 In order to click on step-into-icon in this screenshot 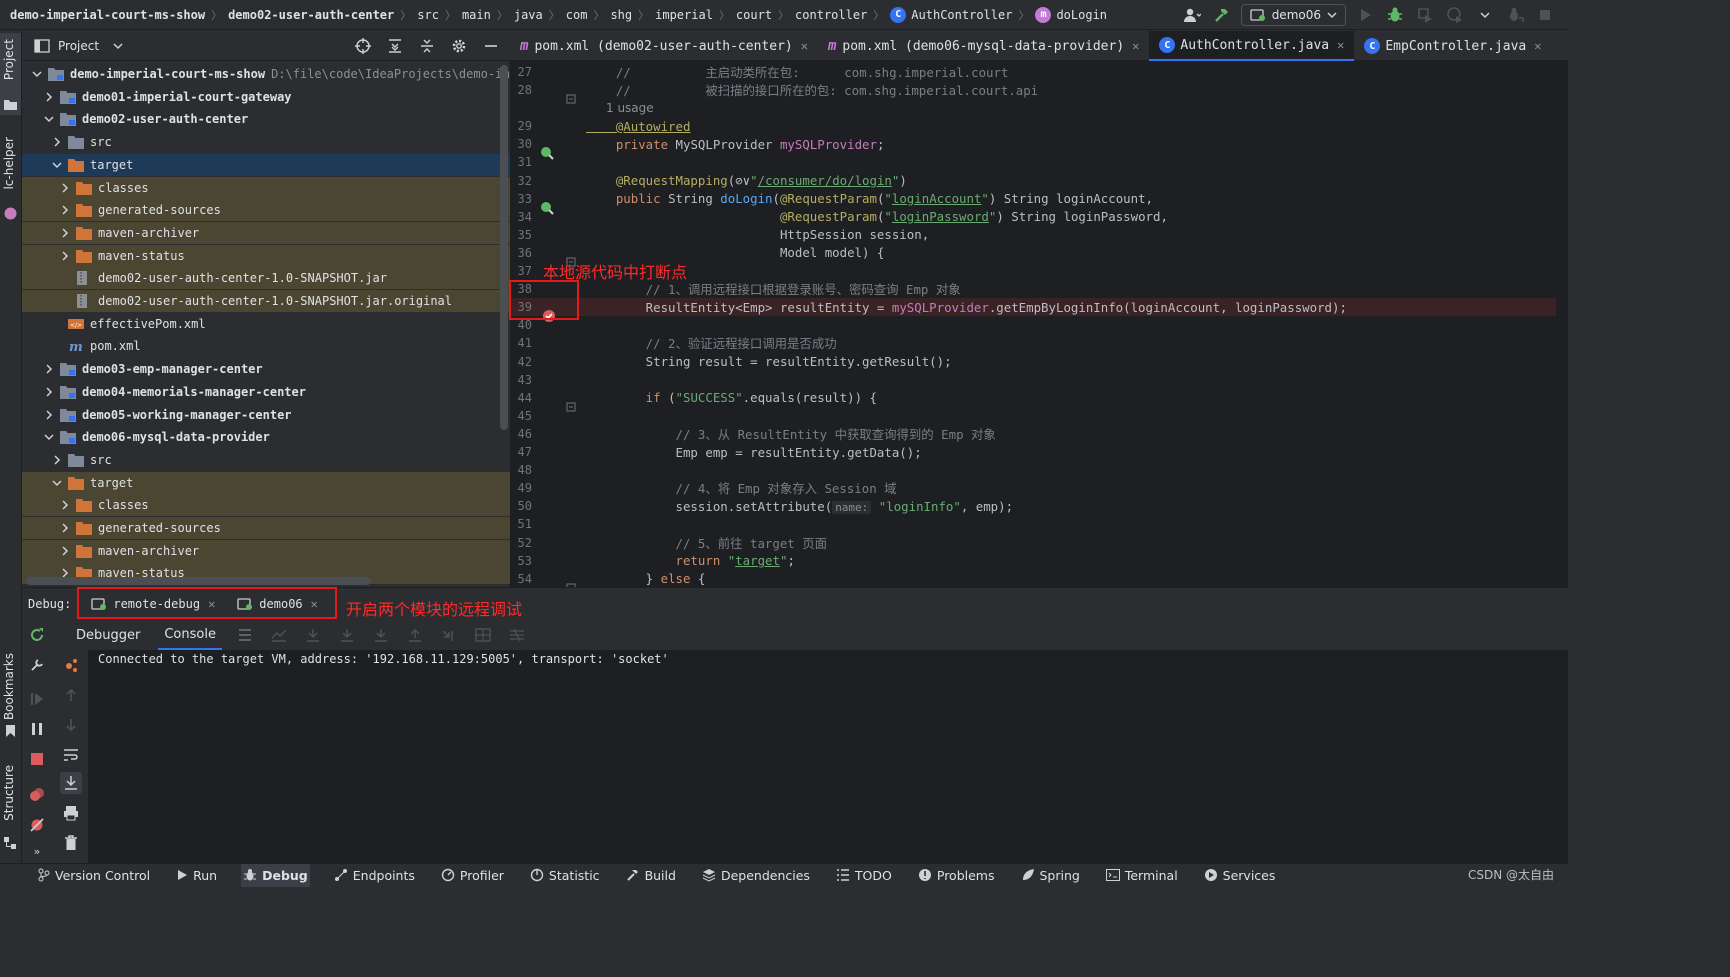, I will do `click(347, 635)`.